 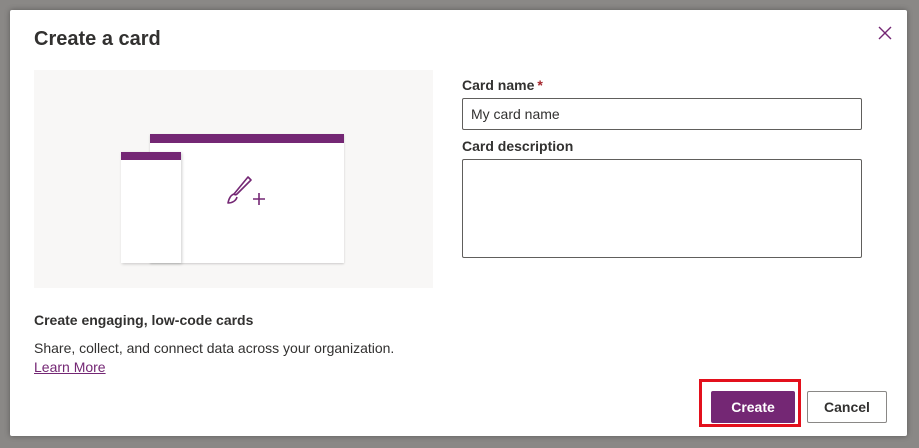 I want to click on create-button: Create, so click(x=753, y=407).